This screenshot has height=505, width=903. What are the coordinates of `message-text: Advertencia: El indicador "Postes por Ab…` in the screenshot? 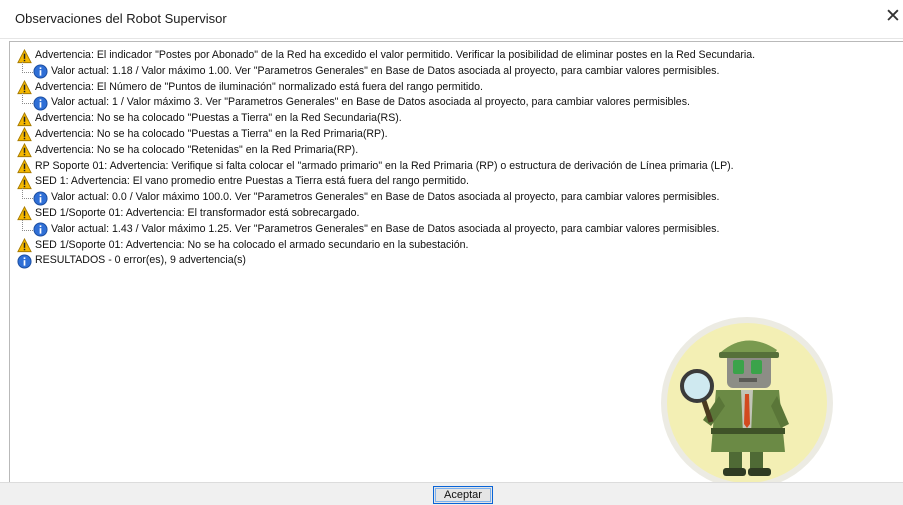 It's located at (395, 55).